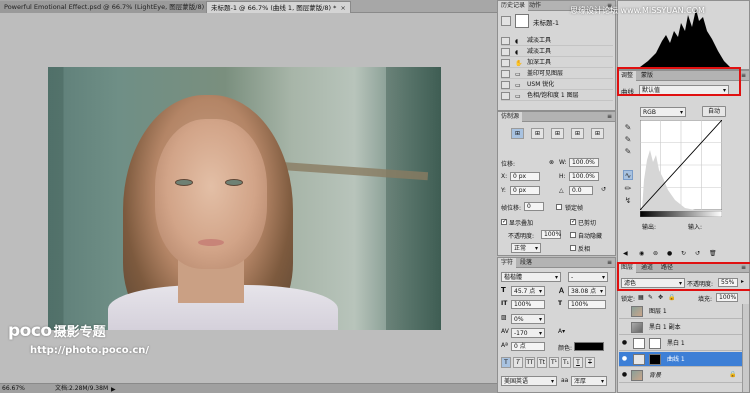 The width and height of the screenshot is (750, 393). Describe the element at coordinates (528, 346) in the screenshot. I see `baseline-shift-field: 0 点` at that location.